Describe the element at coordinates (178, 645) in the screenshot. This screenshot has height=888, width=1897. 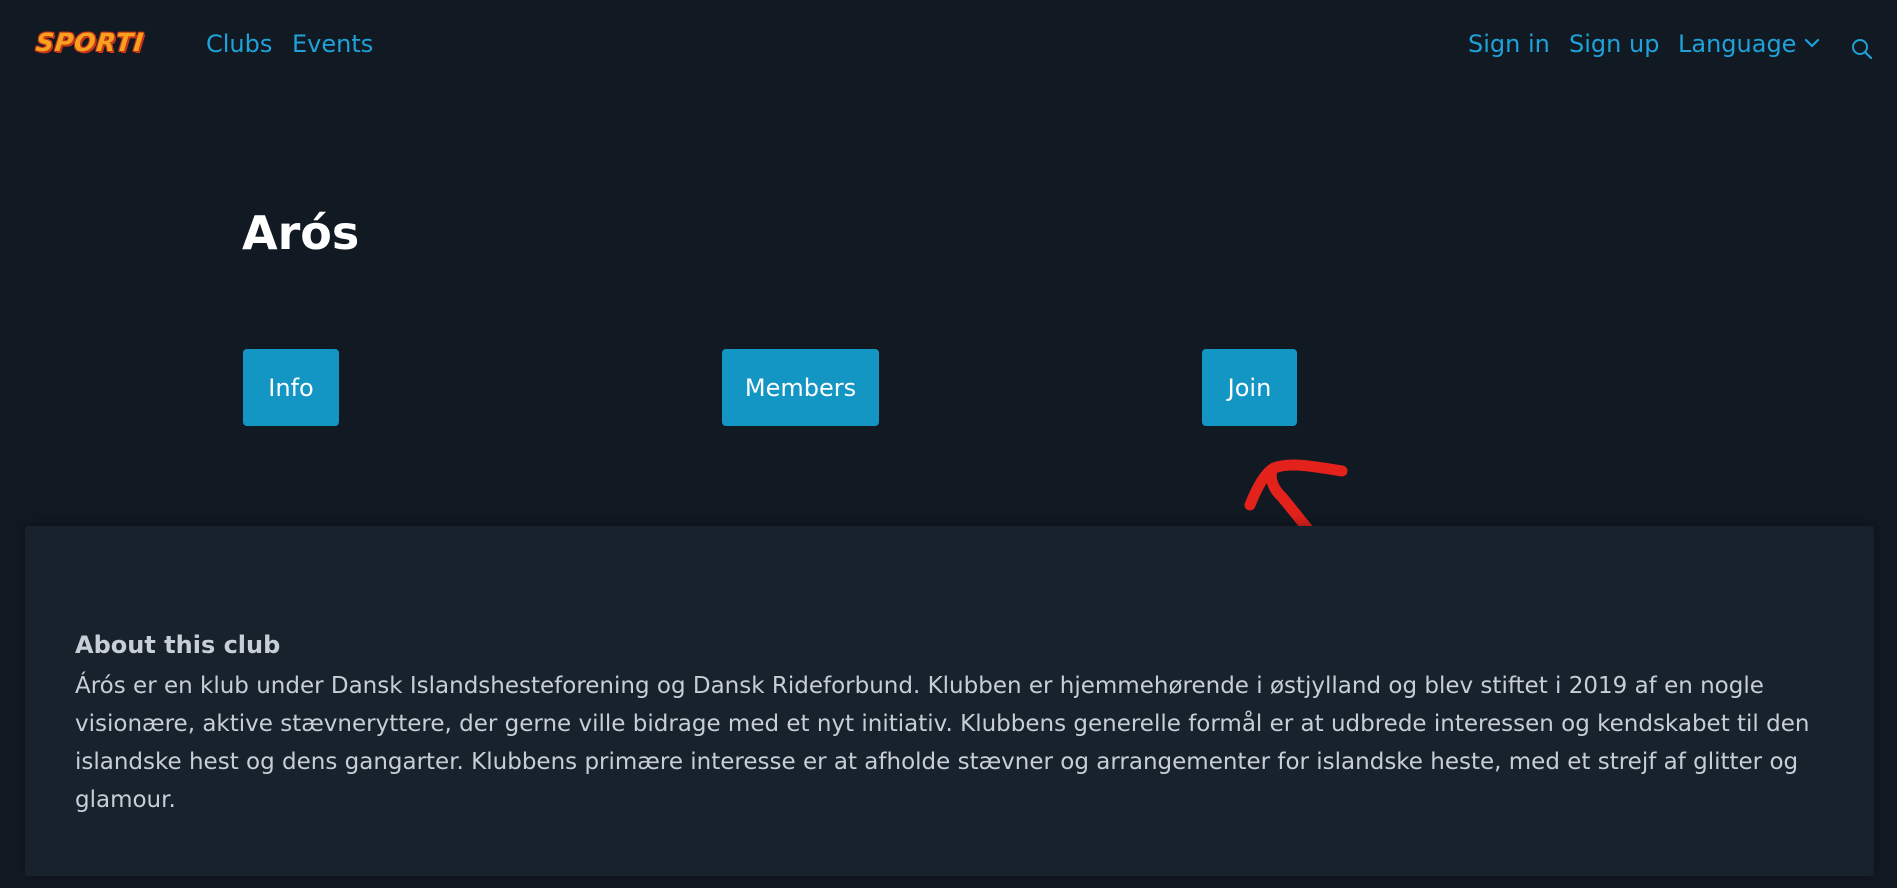
I see `about-heading: About this club` at that location.